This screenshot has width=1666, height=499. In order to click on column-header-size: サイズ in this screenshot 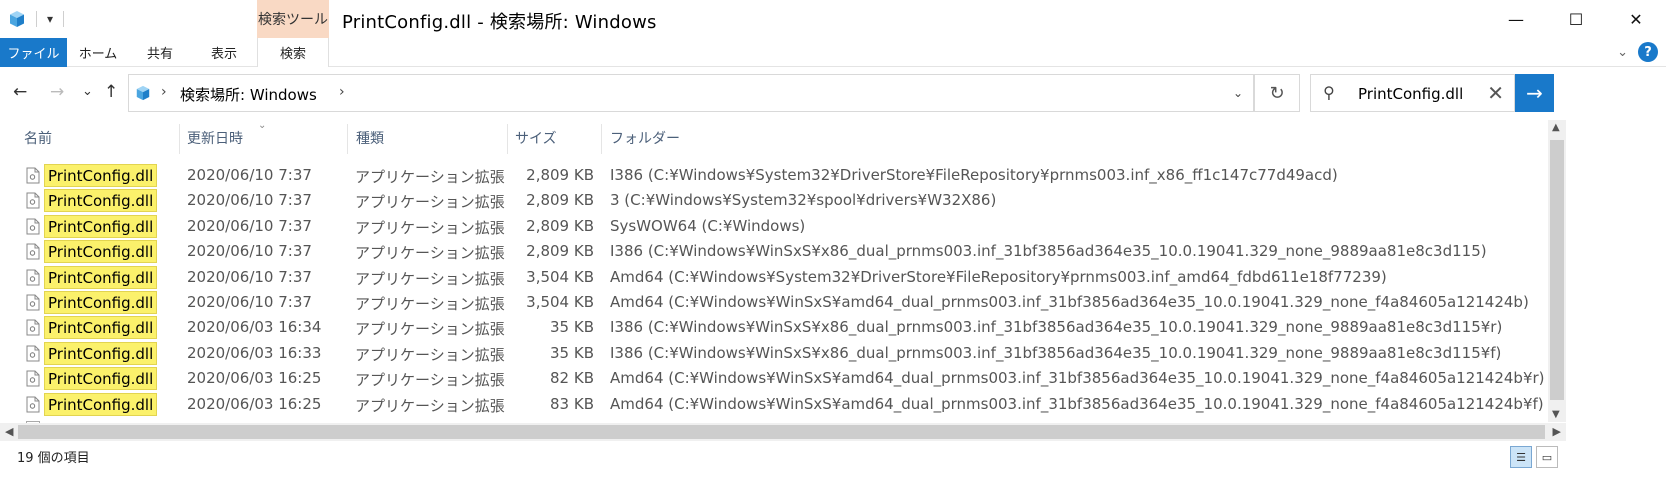, I will do `click(536, 138)`.